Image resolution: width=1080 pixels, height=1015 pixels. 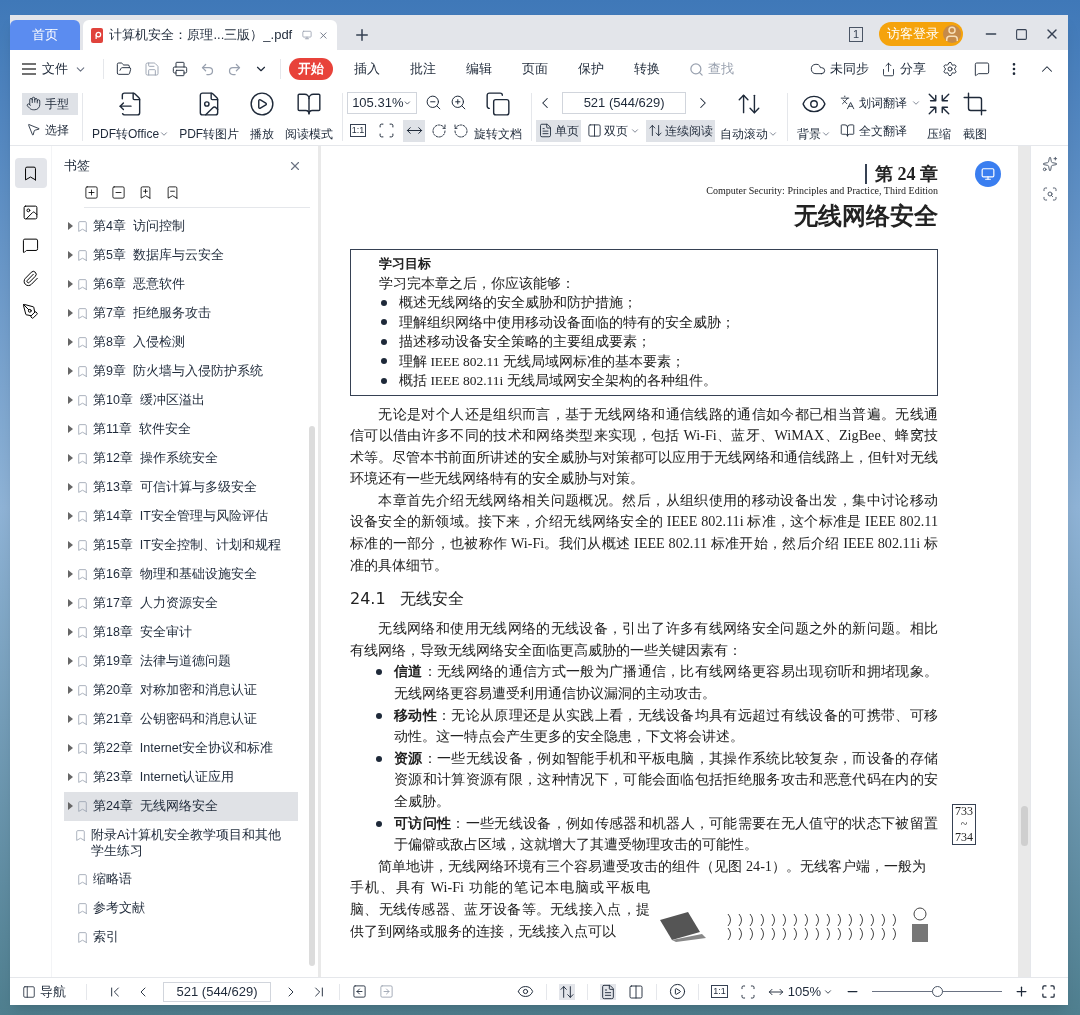 I want to click on ribbon-tab: 开始, so click(x=311, y=69).